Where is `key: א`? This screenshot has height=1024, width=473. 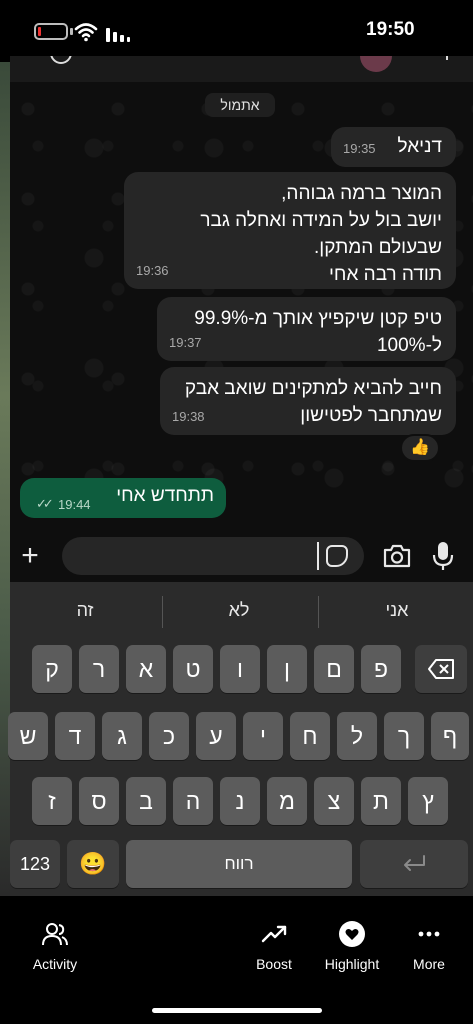
key: א is located at coordinates (146, 669).